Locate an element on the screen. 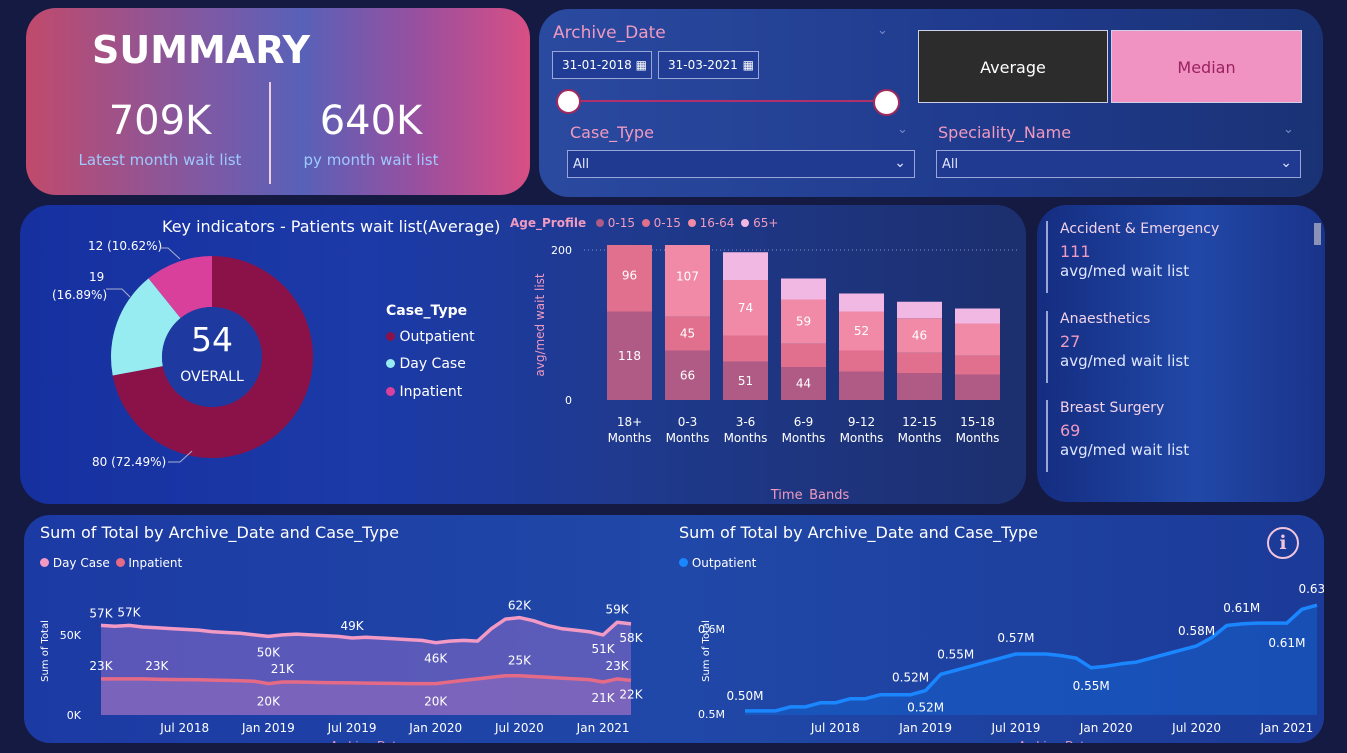 The width and height of the screenshot is (1347, 753). line-data-label: 0.61M is located at coordinates (1241, 608).